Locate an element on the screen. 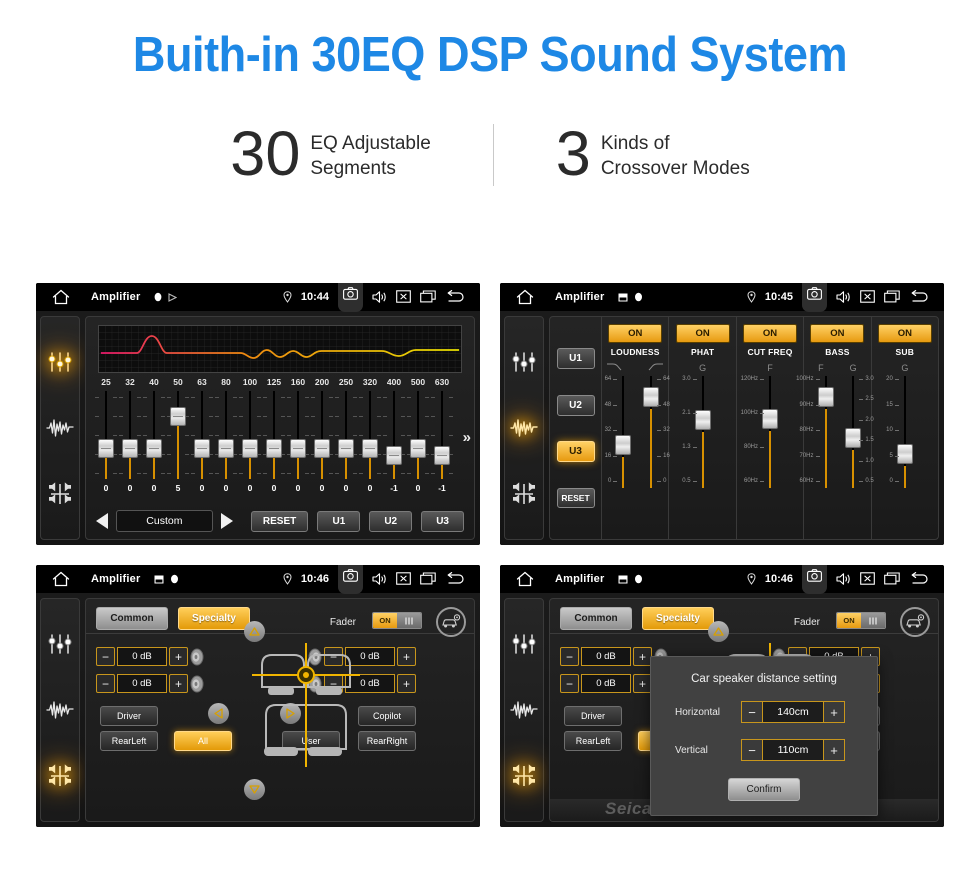 The width and height of the screenshot is (980, 881). fader-toggle: ON is located at coordinates (397, 620).